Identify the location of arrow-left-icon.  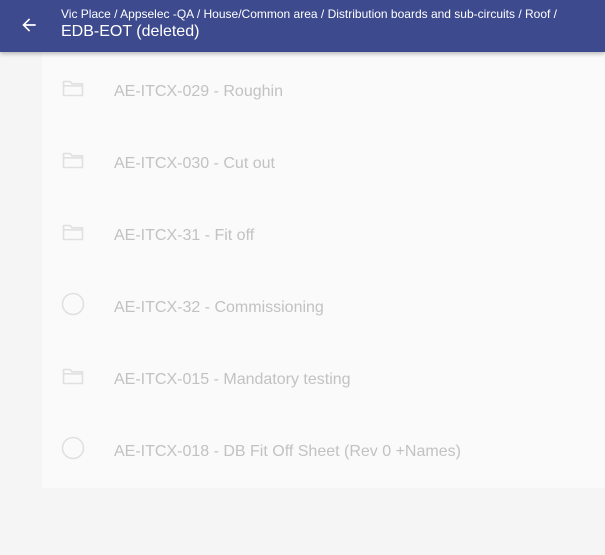
(29, 25).